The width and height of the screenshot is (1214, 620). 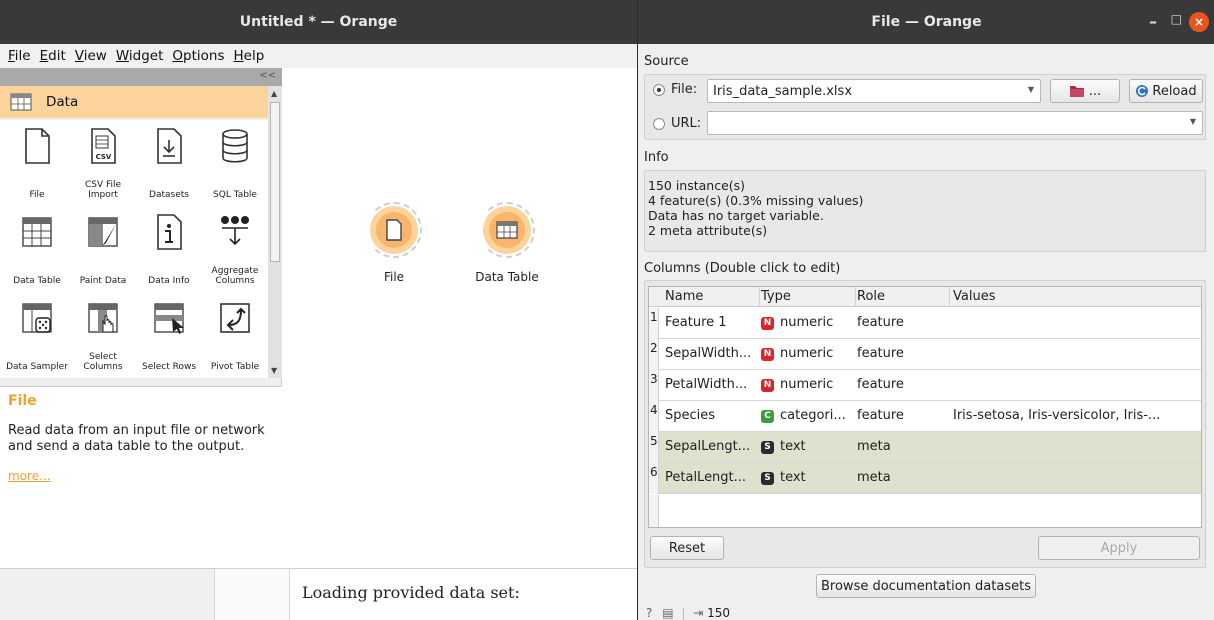 What do you see at coordinates (507, 277) in the screenshot?
I see `node-label-data-table: Data Table` at bounding box center [507, 277].